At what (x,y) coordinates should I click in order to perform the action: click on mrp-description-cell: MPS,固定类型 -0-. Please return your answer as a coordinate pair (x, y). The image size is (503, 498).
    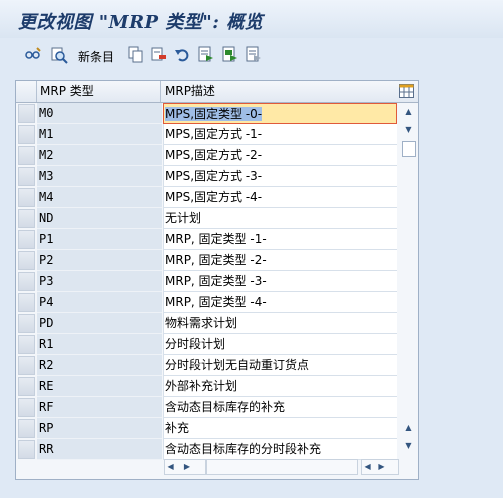
    Looking at the image, I should click on (280, 113).